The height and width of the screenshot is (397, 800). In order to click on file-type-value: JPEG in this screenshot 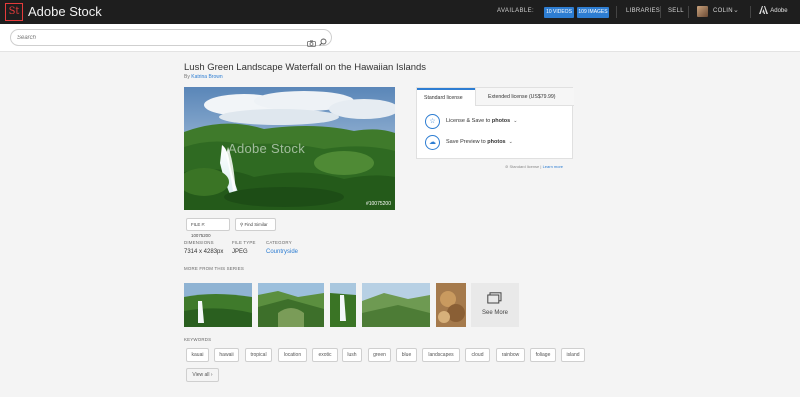, I will do `click(240, 252)`.